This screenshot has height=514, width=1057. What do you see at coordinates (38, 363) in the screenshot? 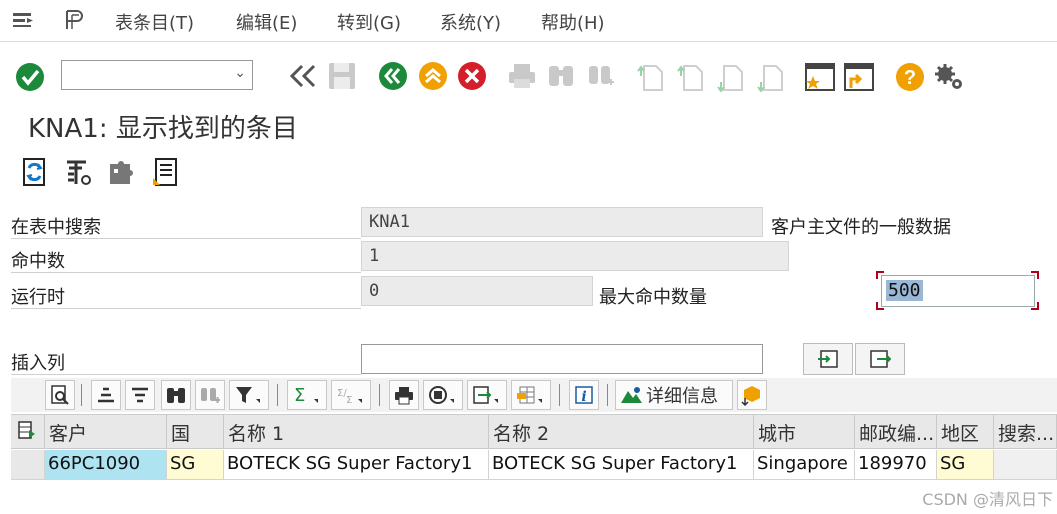
I see `insert-column-label: 插入列` at bounding box center [38, 363].